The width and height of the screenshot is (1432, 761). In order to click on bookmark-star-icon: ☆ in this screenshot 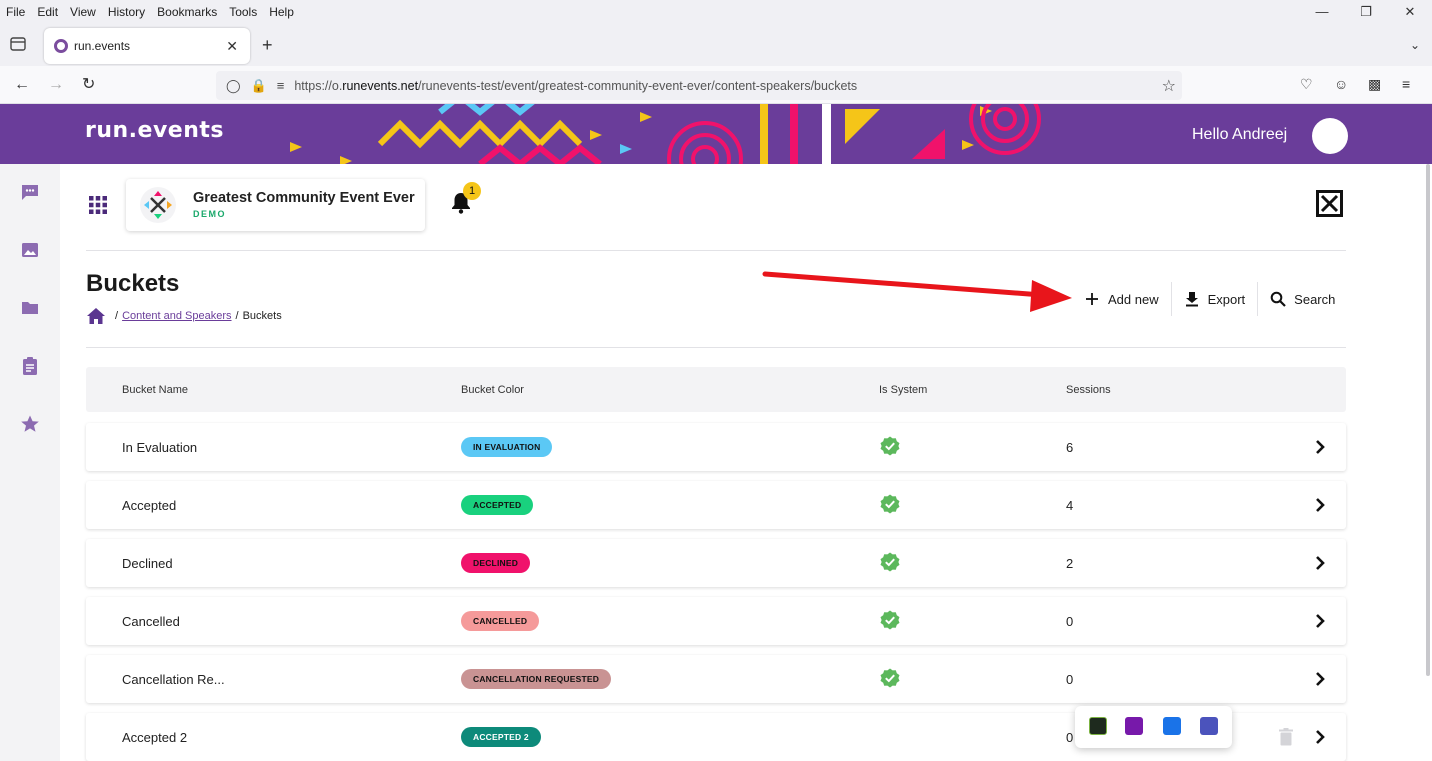, I will do `click(1169, 86)`.